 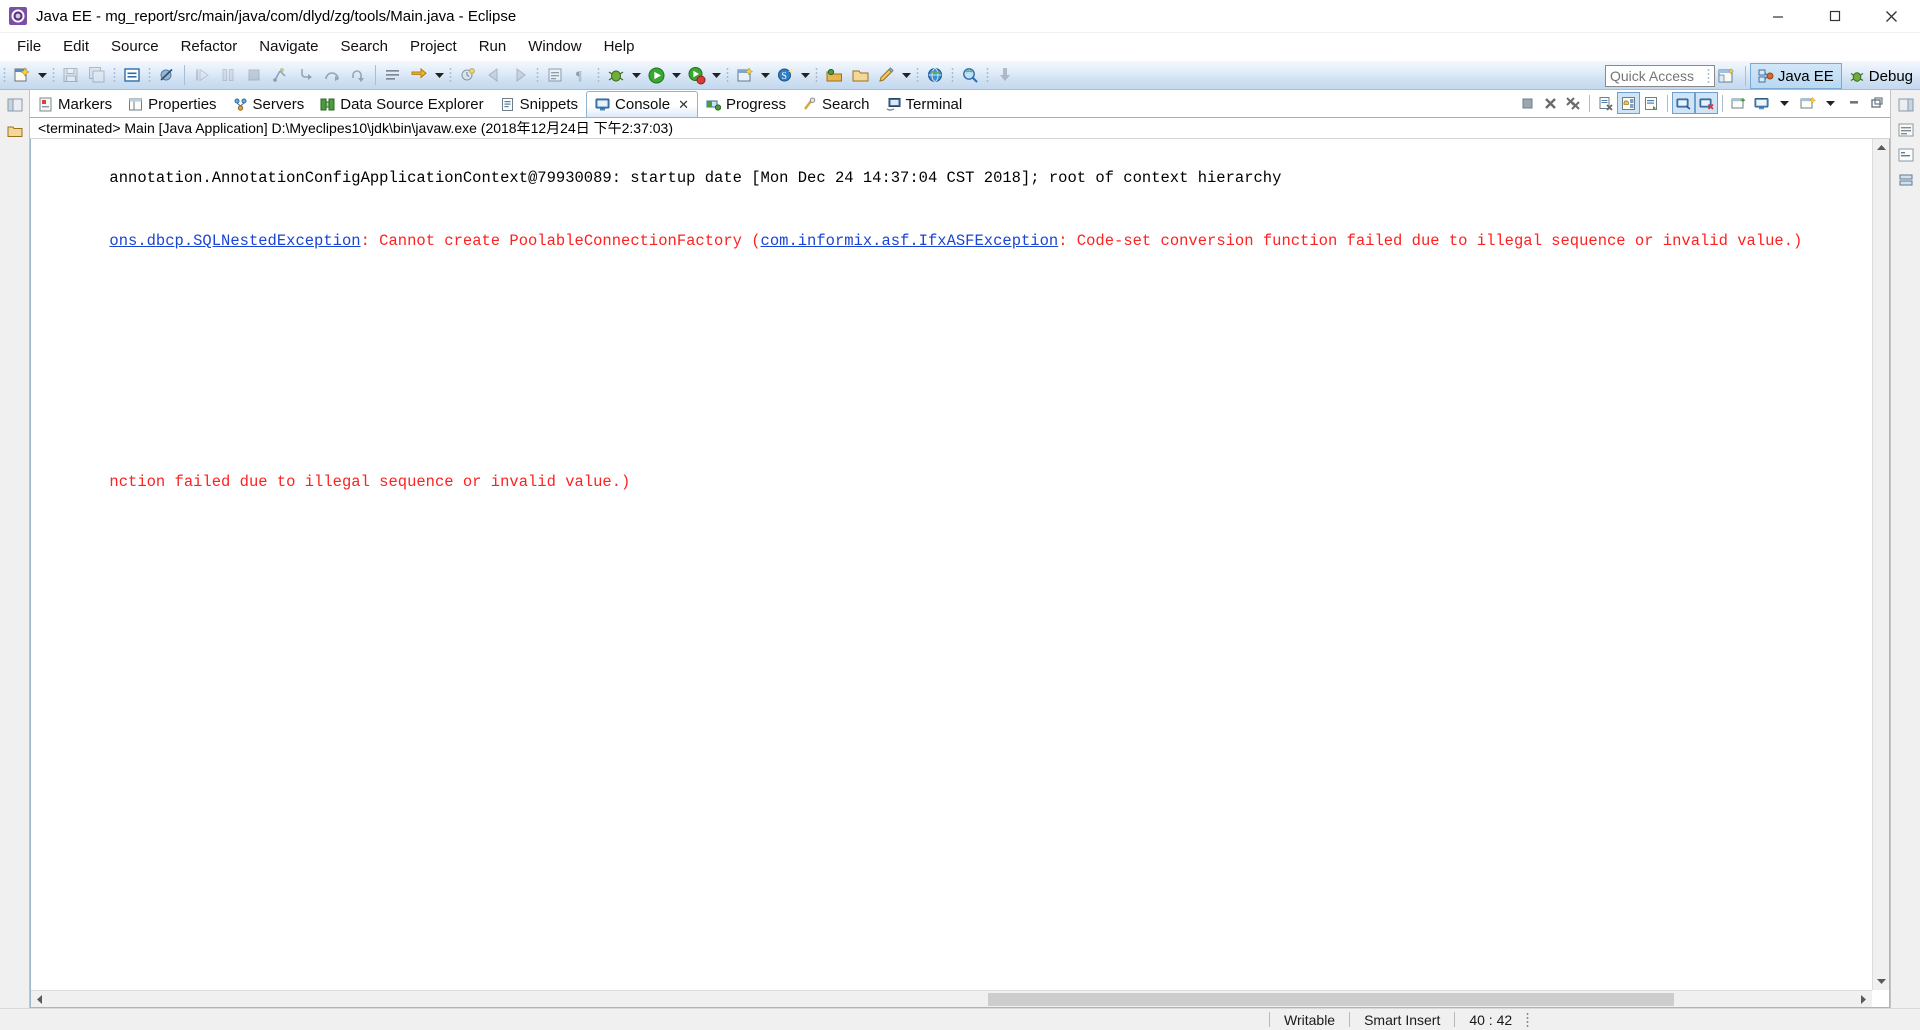 I want to click on download-button, so click(x=1005, y=75).